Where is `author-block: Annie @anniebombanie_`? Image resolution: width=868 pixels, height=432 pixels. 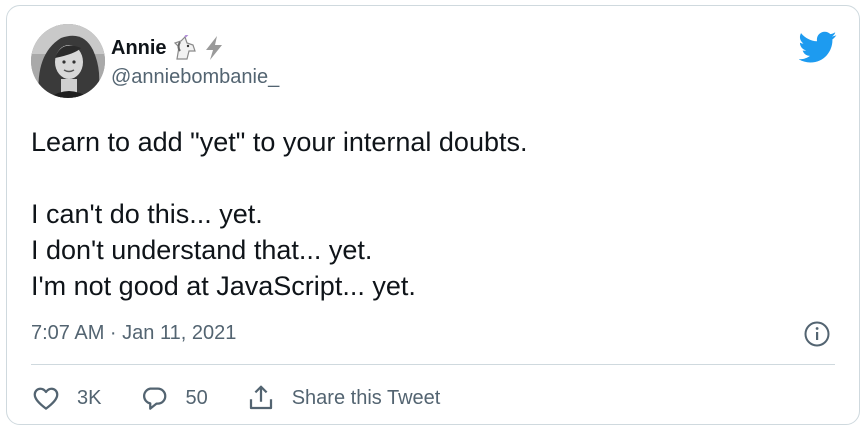
author-block: Annie @anniebombanie_ is located at coordinates (195, 62).